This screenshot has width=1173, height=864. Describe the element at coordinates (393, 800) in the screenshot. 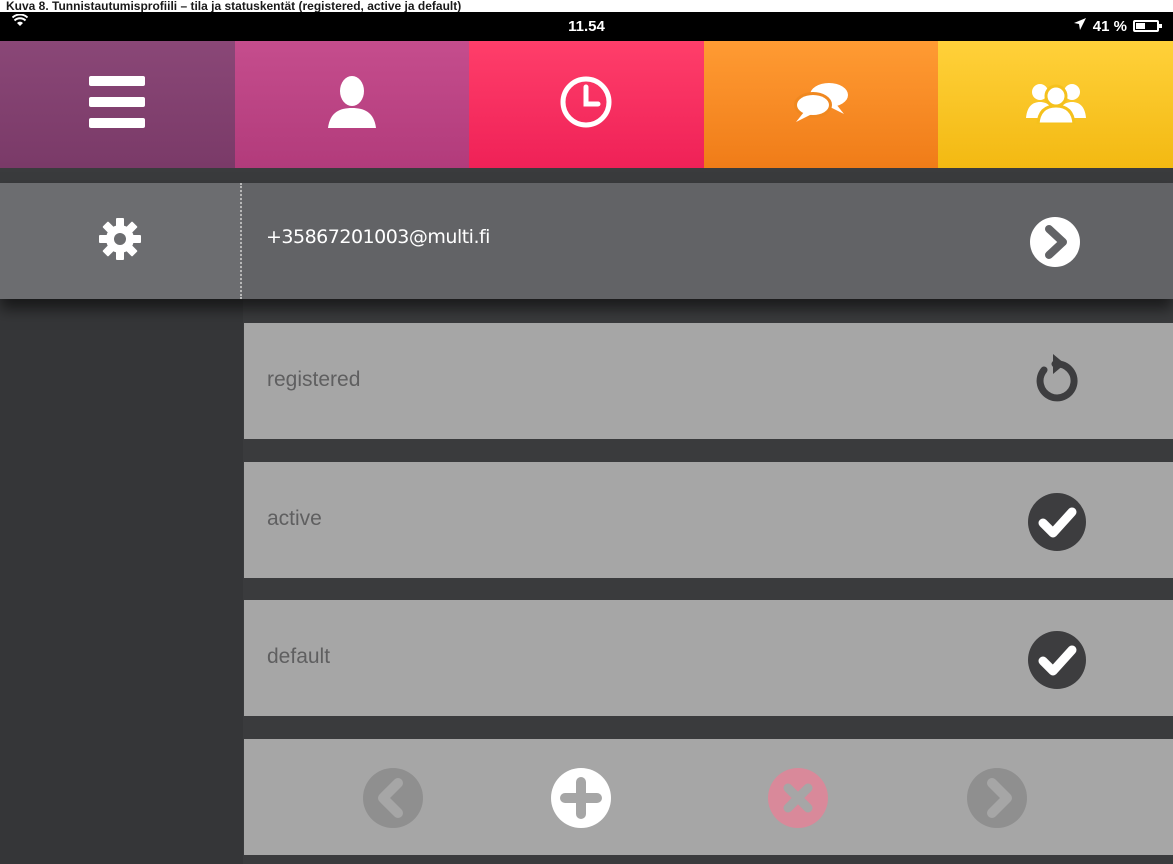

I see `previous-icon` at that location.